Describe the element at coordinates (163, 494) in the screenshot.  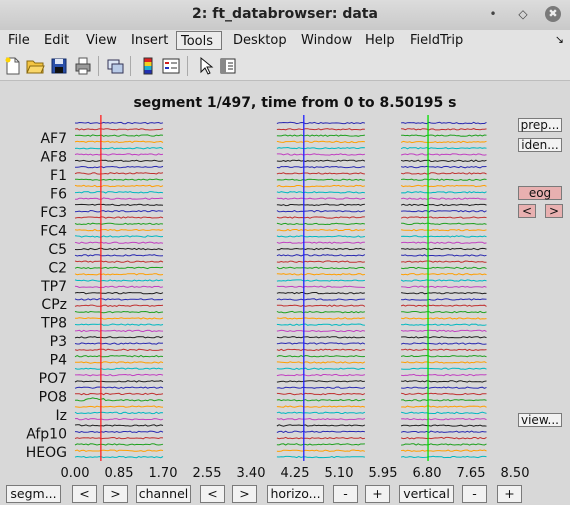
I see `channel-button: channel` at that location.